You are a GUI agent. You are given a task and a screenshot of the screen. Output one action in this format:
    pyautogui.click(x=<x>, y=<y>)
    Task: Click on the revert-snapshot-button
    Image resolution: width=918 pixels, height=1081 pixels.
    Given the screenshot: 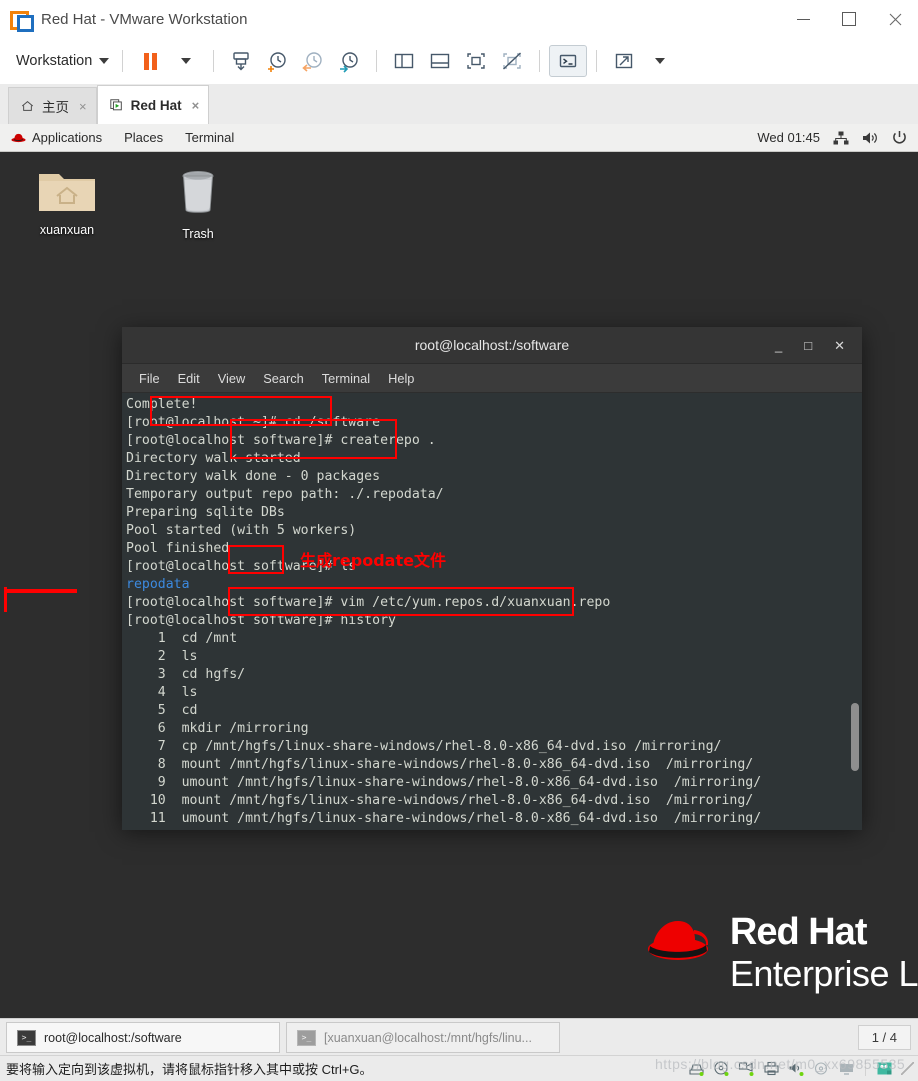 What is the action you would take?
    pyautogui.click(x=313, y=61)
    